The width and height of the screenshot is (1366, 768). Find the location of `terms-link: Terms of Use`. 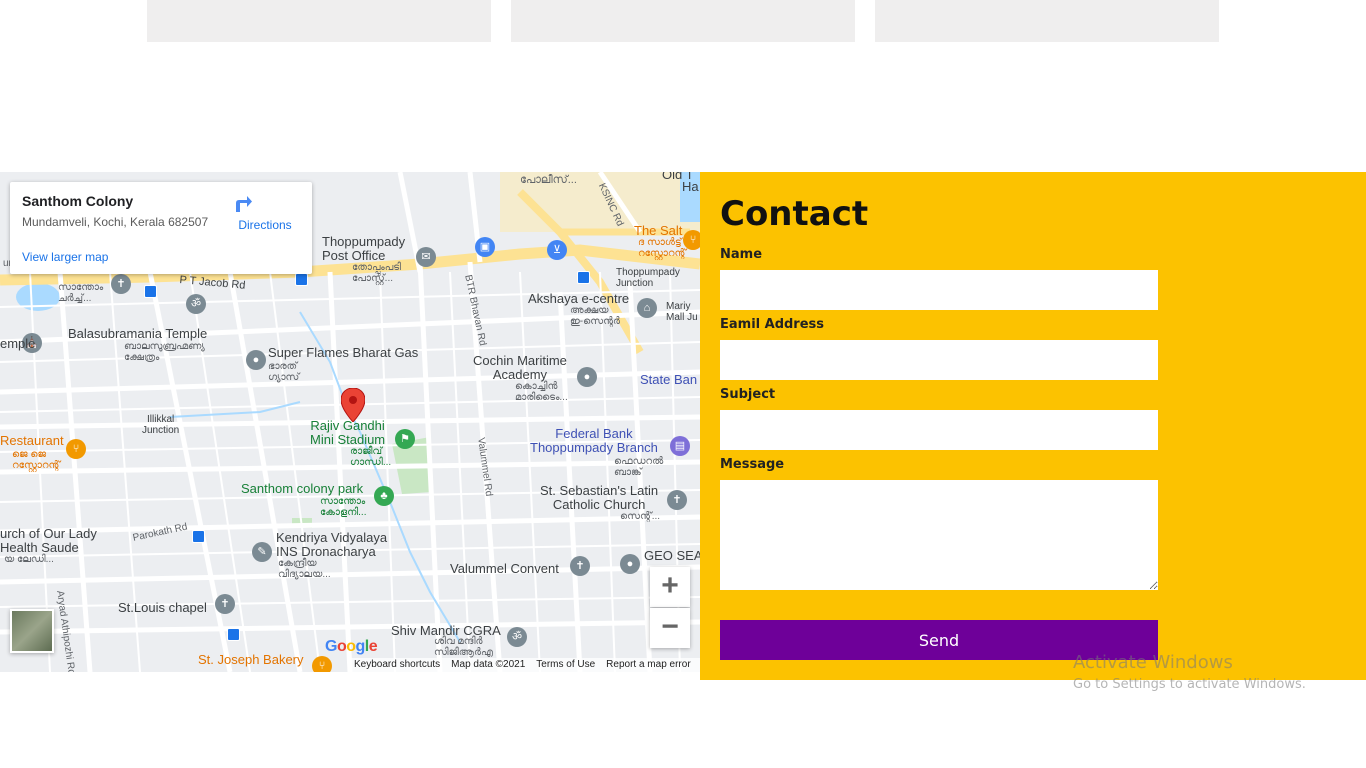

terms-link: Terms of Use is located at coordinates (565, 664).